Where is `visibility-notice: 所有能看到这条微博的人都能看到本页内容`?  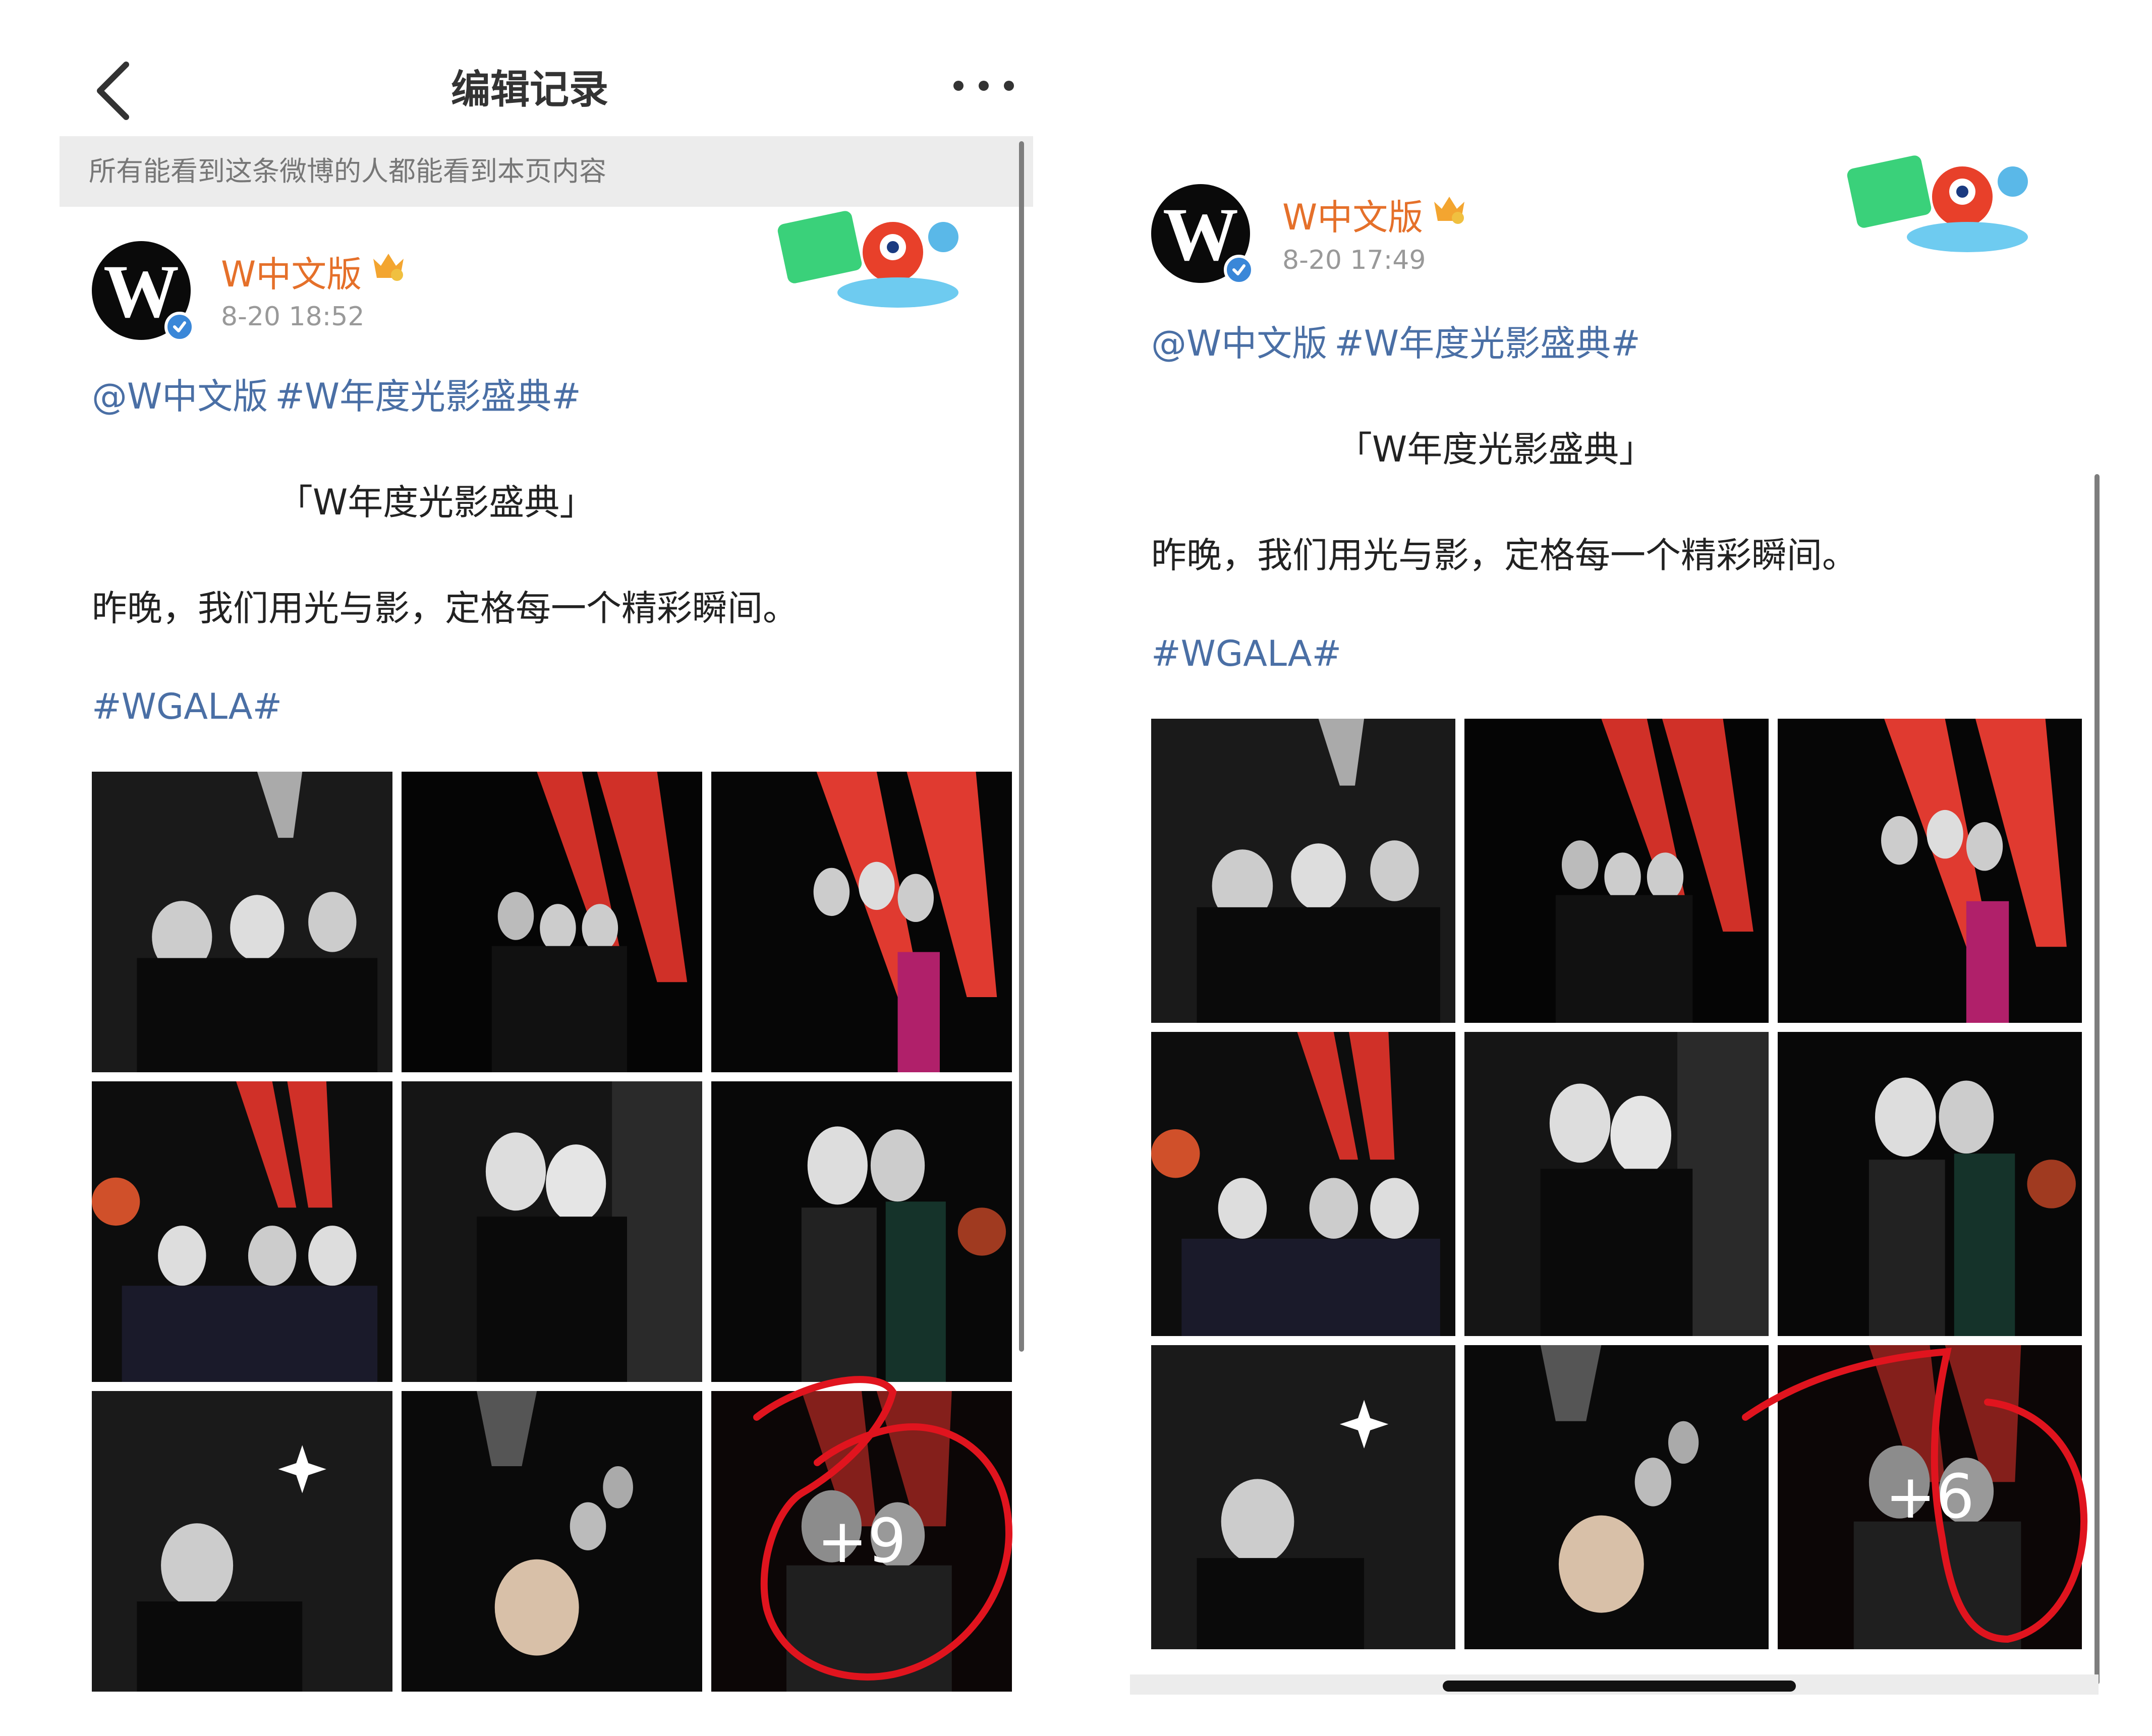
visibility-notice: 所有能看到这条微博的人都能看到本页内容 is located at coordinates (546, 172).